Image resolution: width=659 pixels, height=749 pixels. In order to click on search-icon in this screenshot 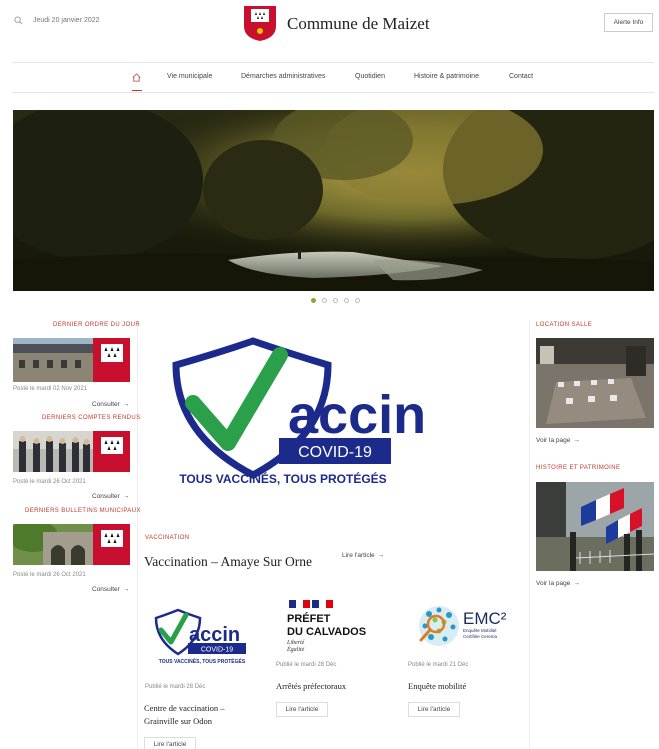, I will do `click(18, 20)`.